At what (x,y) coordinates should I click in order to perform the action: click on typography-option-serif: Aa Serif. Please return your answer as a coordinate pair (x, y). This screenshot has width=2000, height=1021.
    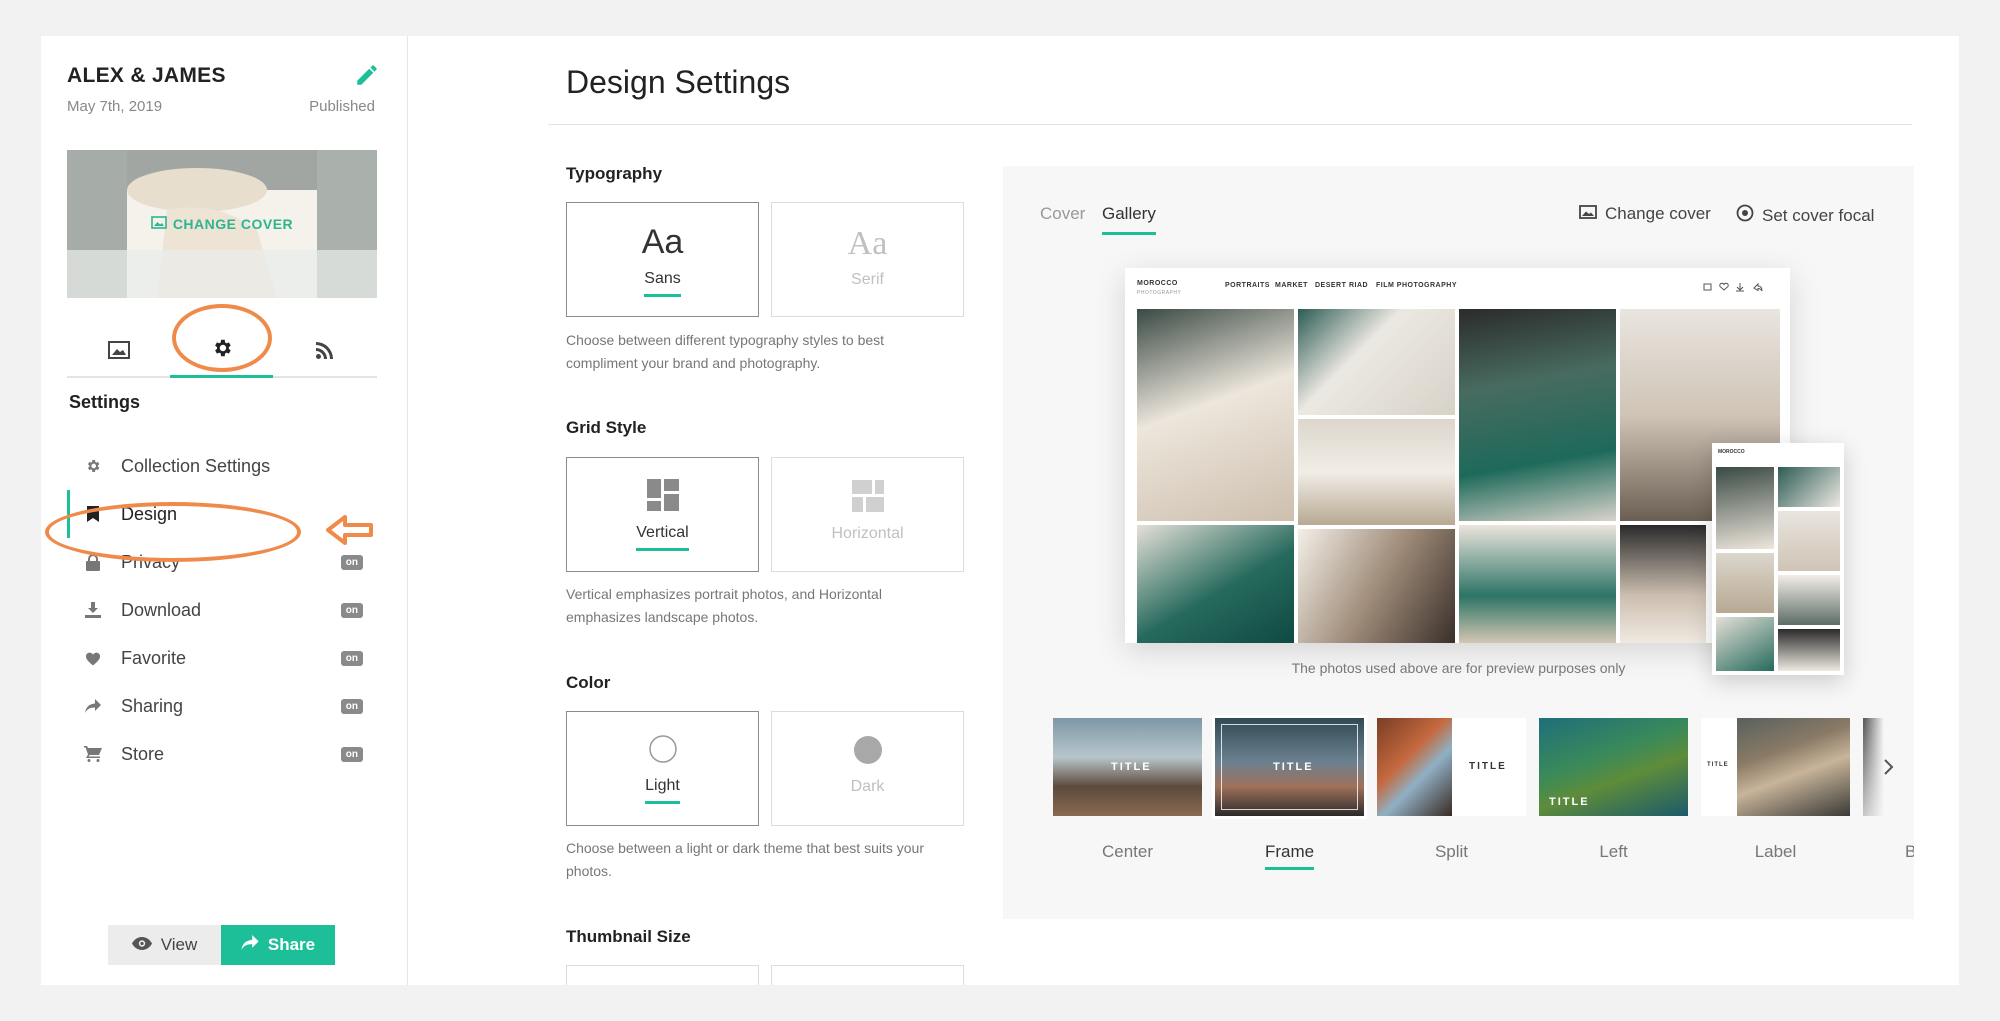
    Looking at the image, I should click on (867, 259).